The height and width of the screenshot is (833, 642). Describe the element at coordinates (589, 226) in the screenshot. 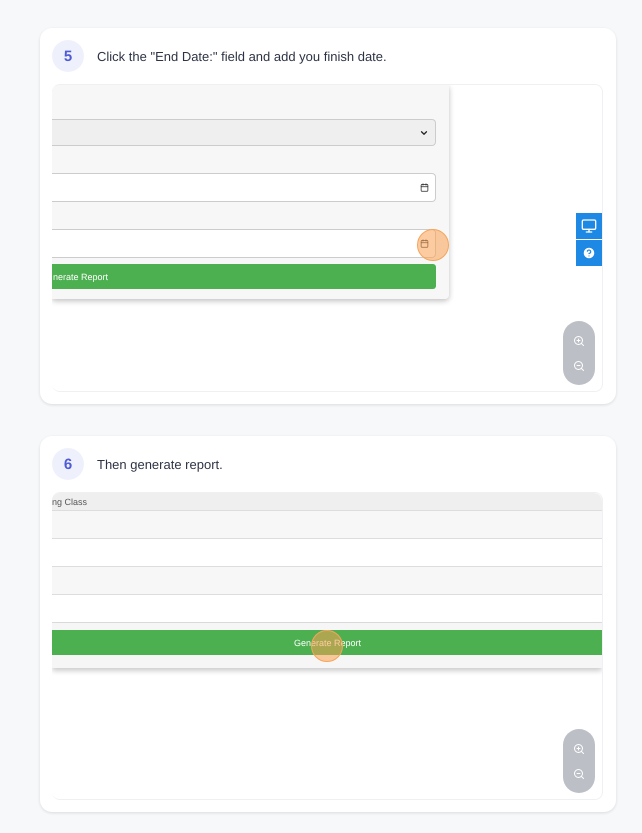

I see `monitor-icon` at that location.